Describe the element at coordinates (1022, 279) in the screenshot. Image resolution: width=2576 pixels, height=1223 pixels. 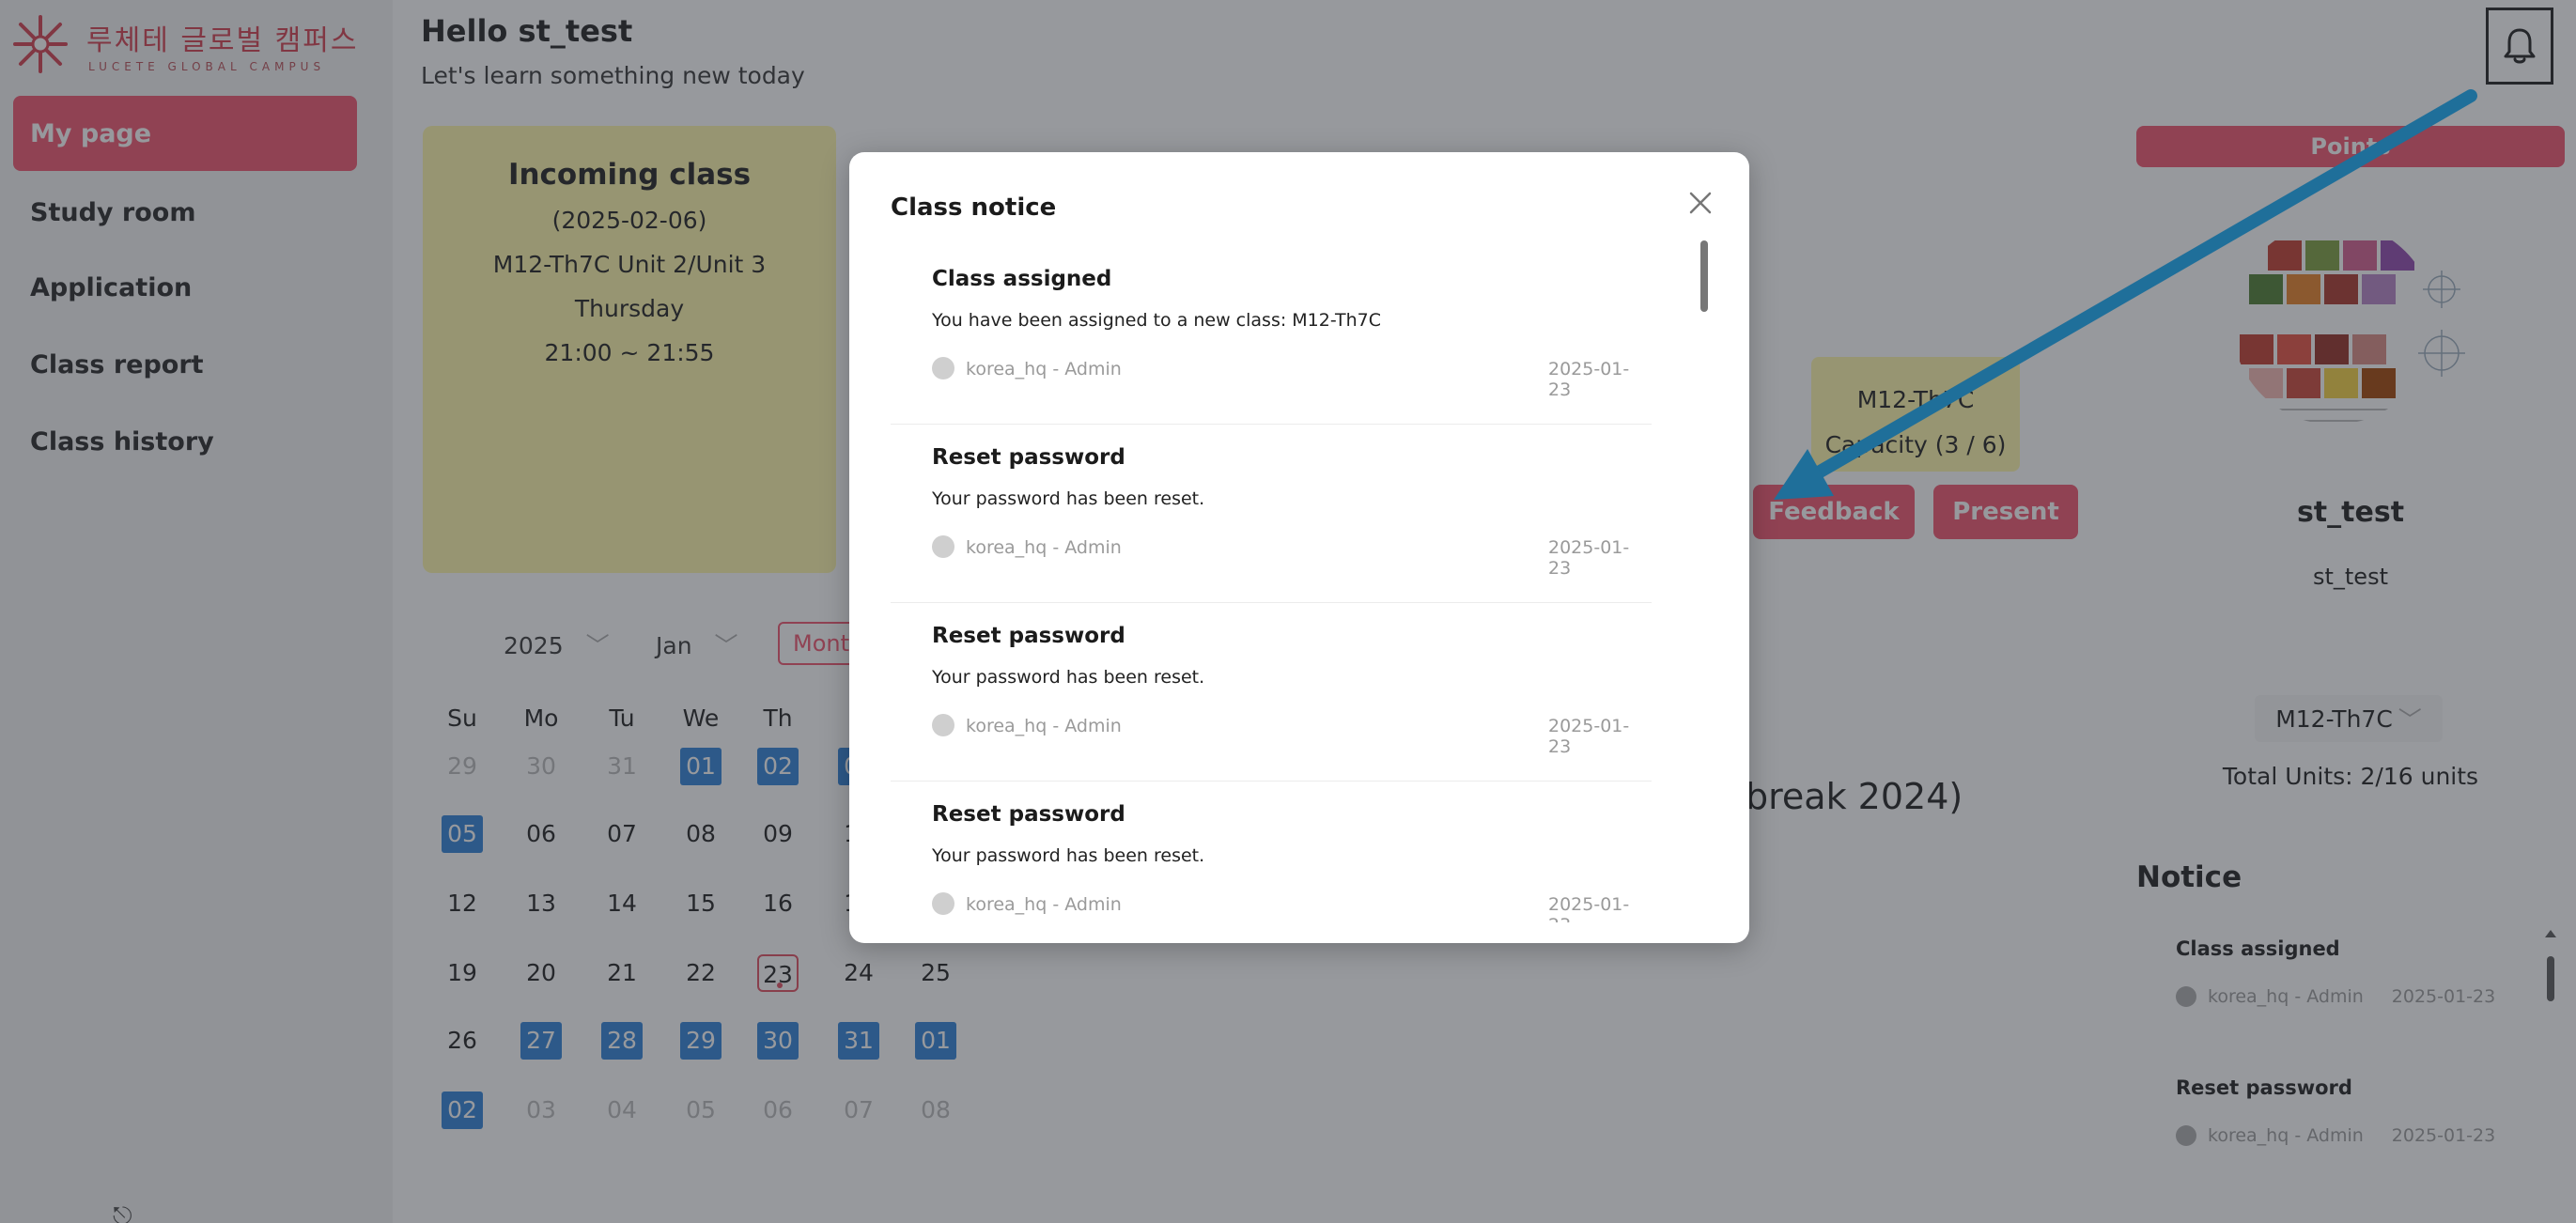
I see `notice-item-title: Class assigned` at that location.